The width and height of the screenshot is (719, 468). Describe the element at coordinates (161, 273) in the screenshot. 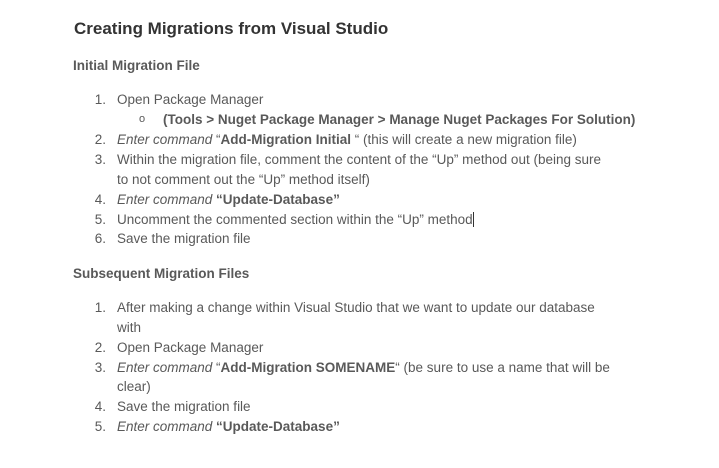

I see `section-heading-subsequent: Subsequent Migration Files` at that location.